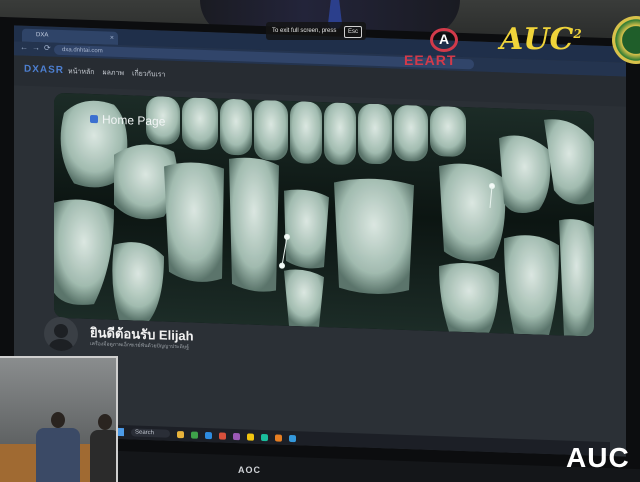 This screenshot has height=482, width=640. I want to click on auc-logo: AUC2, so click(555, 45).